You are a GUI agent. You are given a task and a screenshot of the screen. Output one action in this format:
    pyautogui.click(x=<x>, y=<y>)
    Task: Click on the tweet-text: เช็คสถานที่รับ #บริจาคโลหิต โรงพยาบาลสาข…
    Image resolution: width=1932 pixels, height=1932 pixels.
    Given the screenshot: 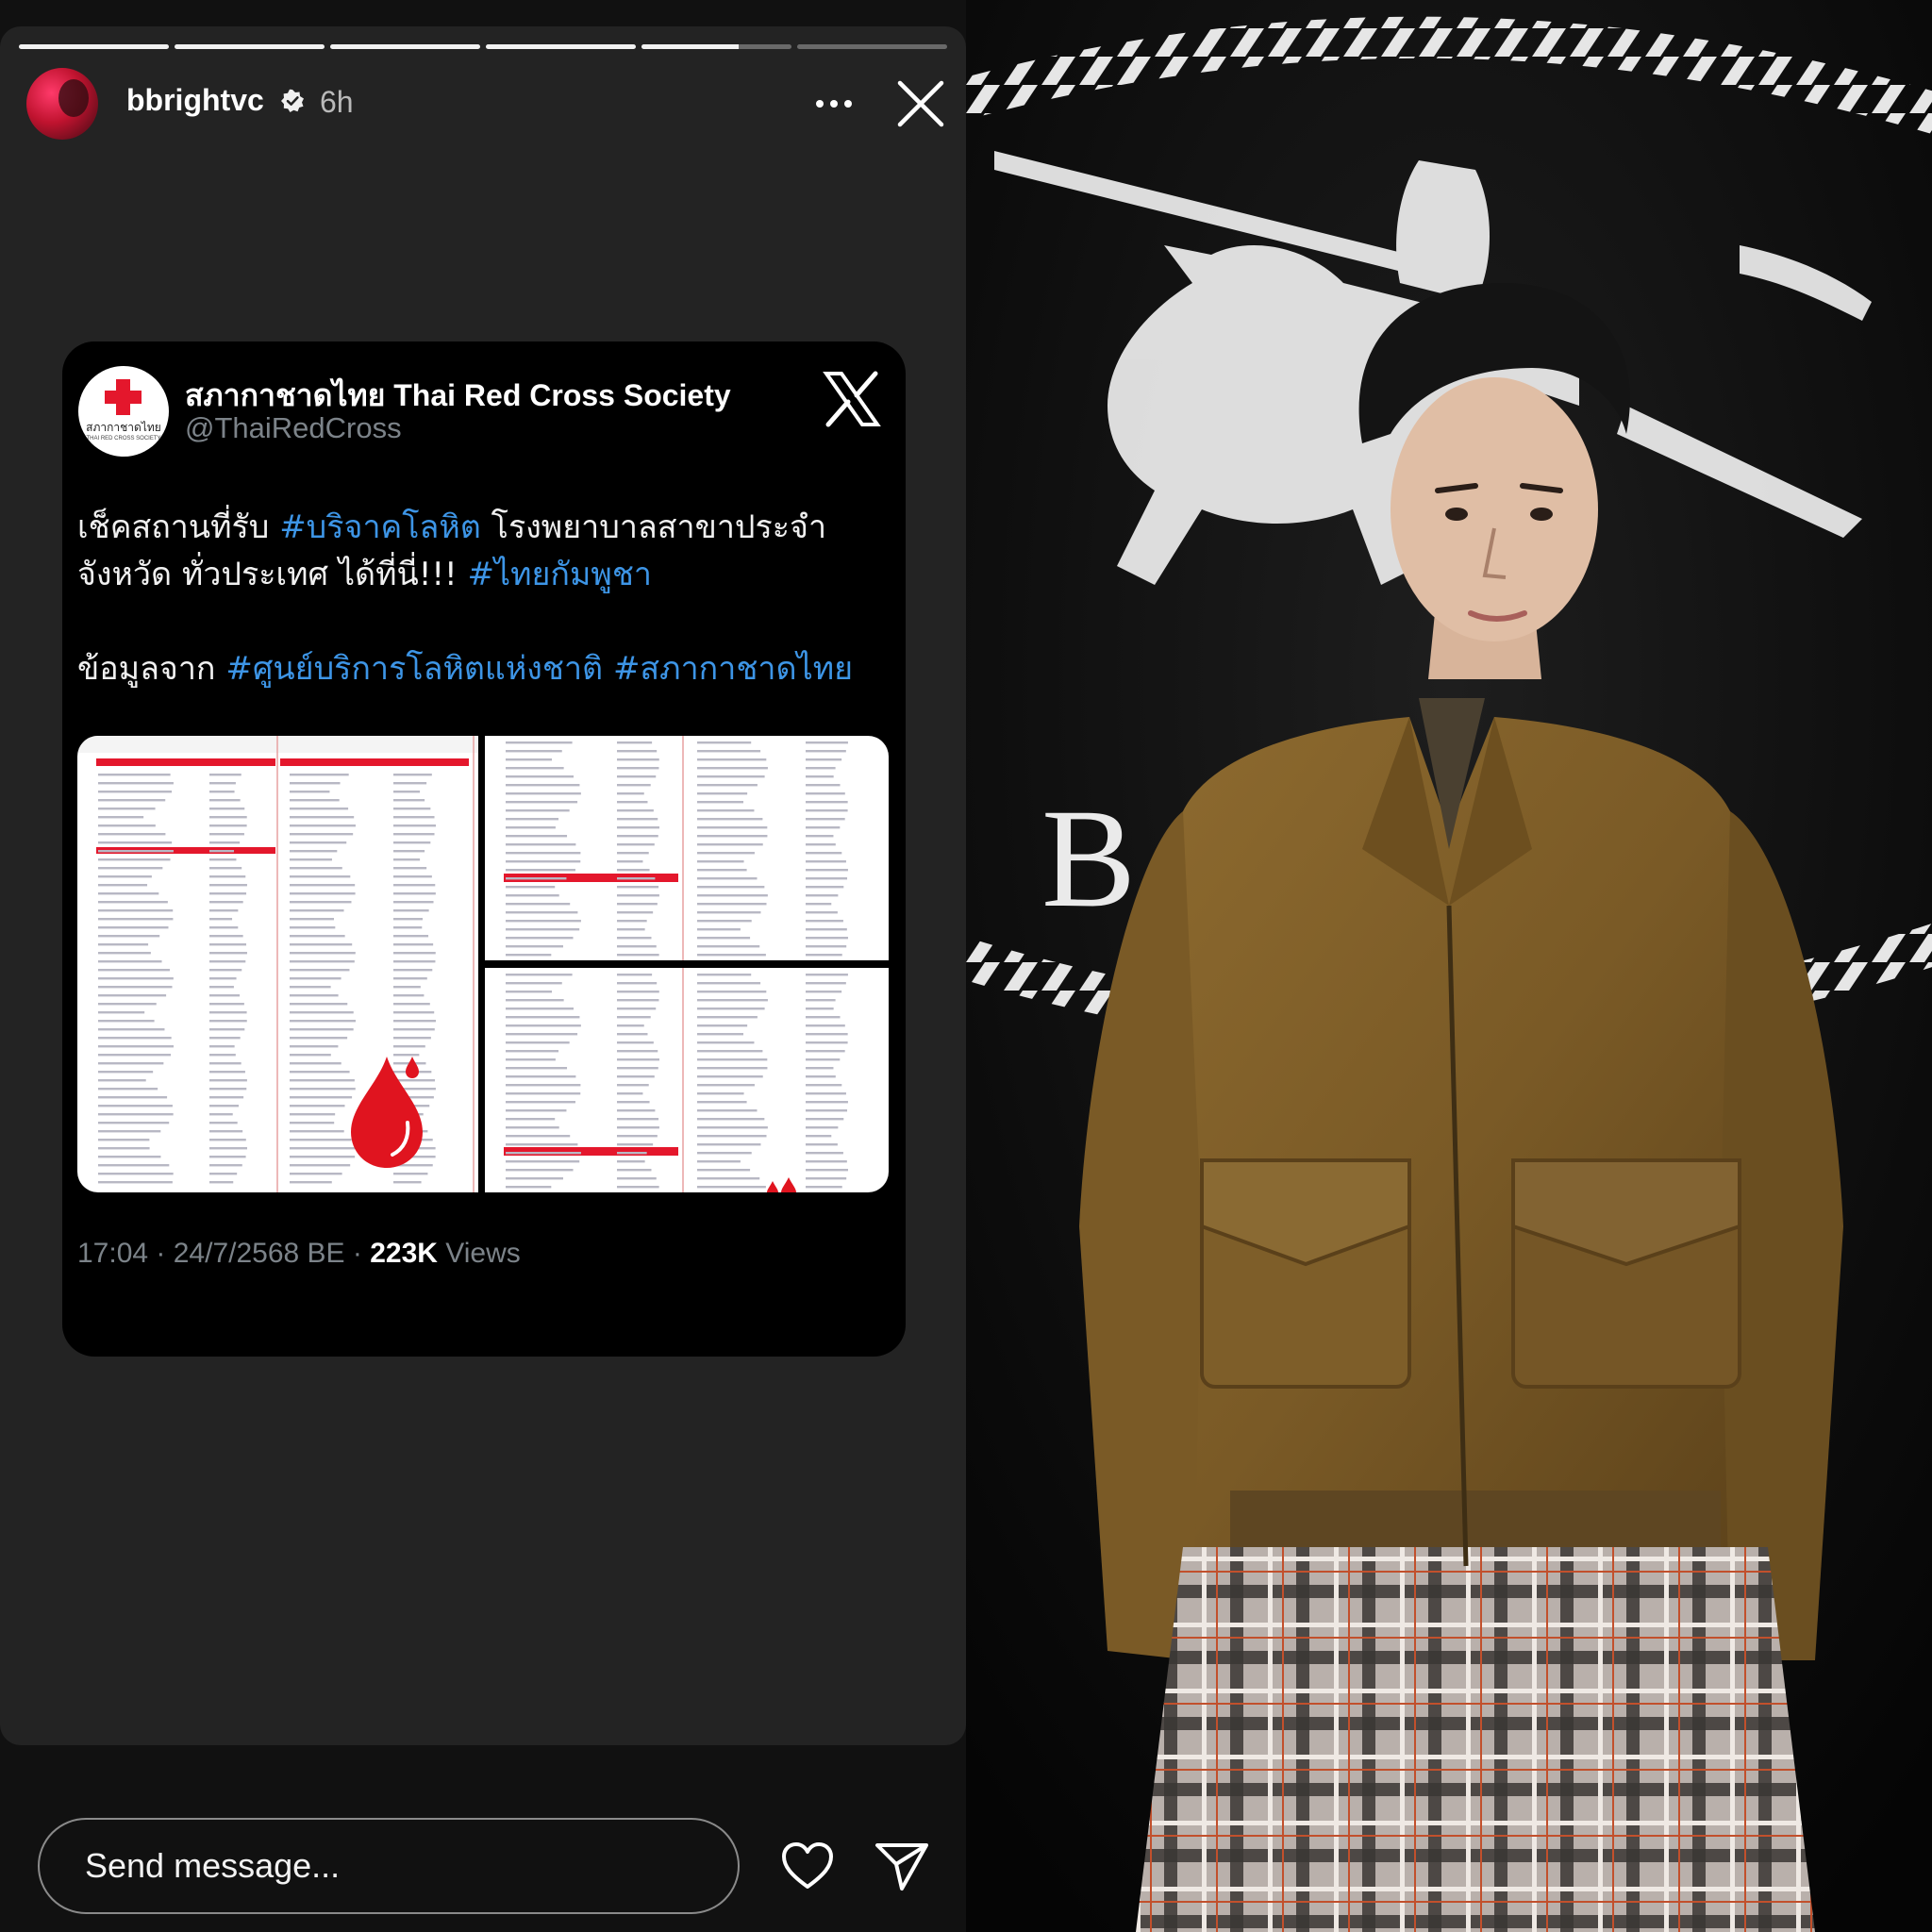 What is the action you would take?
    pyautogui.click(x=466, y=598)
    